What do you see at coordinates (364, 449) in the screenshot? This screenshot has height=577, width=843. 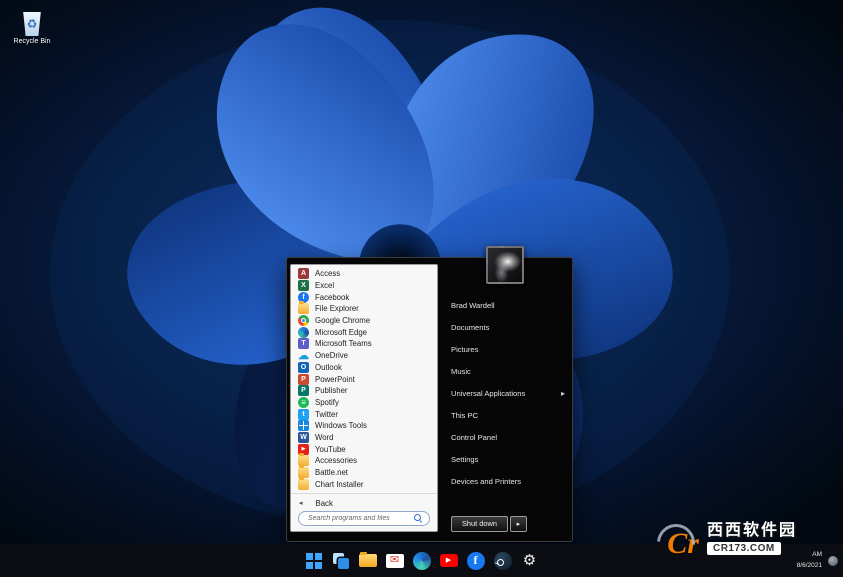 I see `start-menu-item: YouTube` at bounding box center [364, 449].